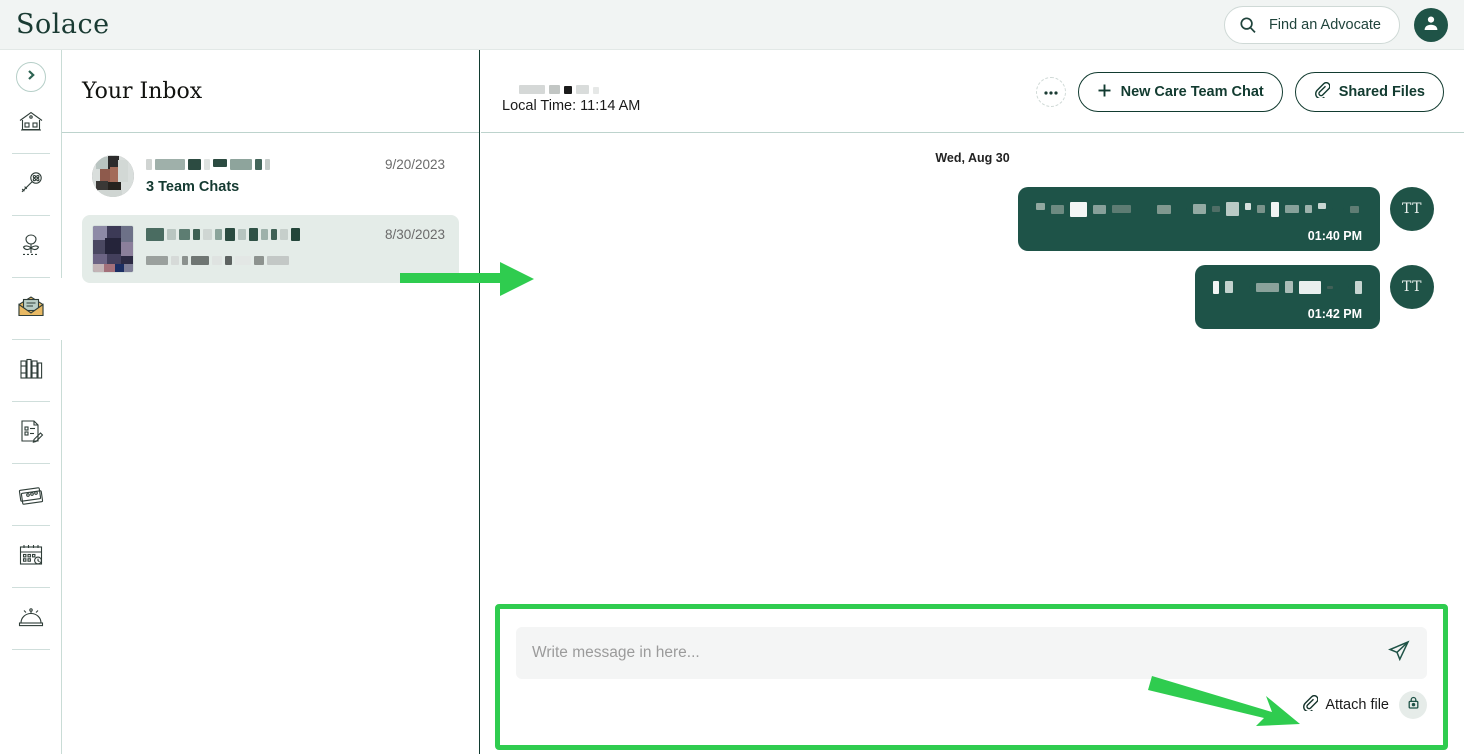 This screenshot has height=754, width=1464. I want to click on sidebar-item-access, so click(31, 185).